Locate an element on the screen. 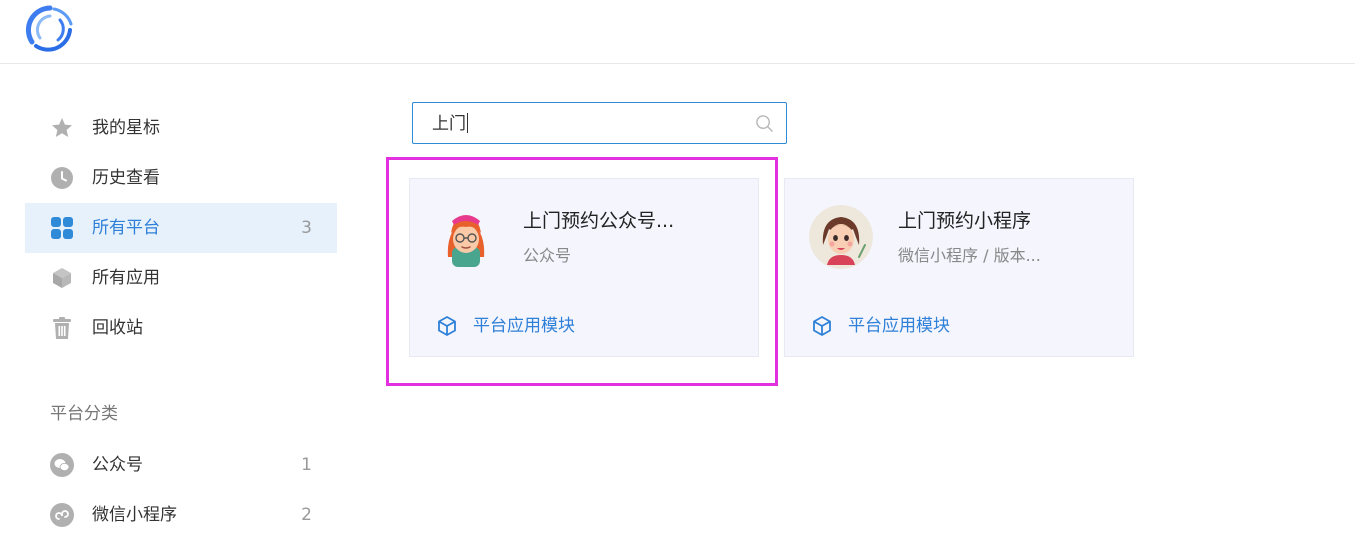 This screenshot has width=1355, height=557. star-icon is located at coordinates (62, 128).